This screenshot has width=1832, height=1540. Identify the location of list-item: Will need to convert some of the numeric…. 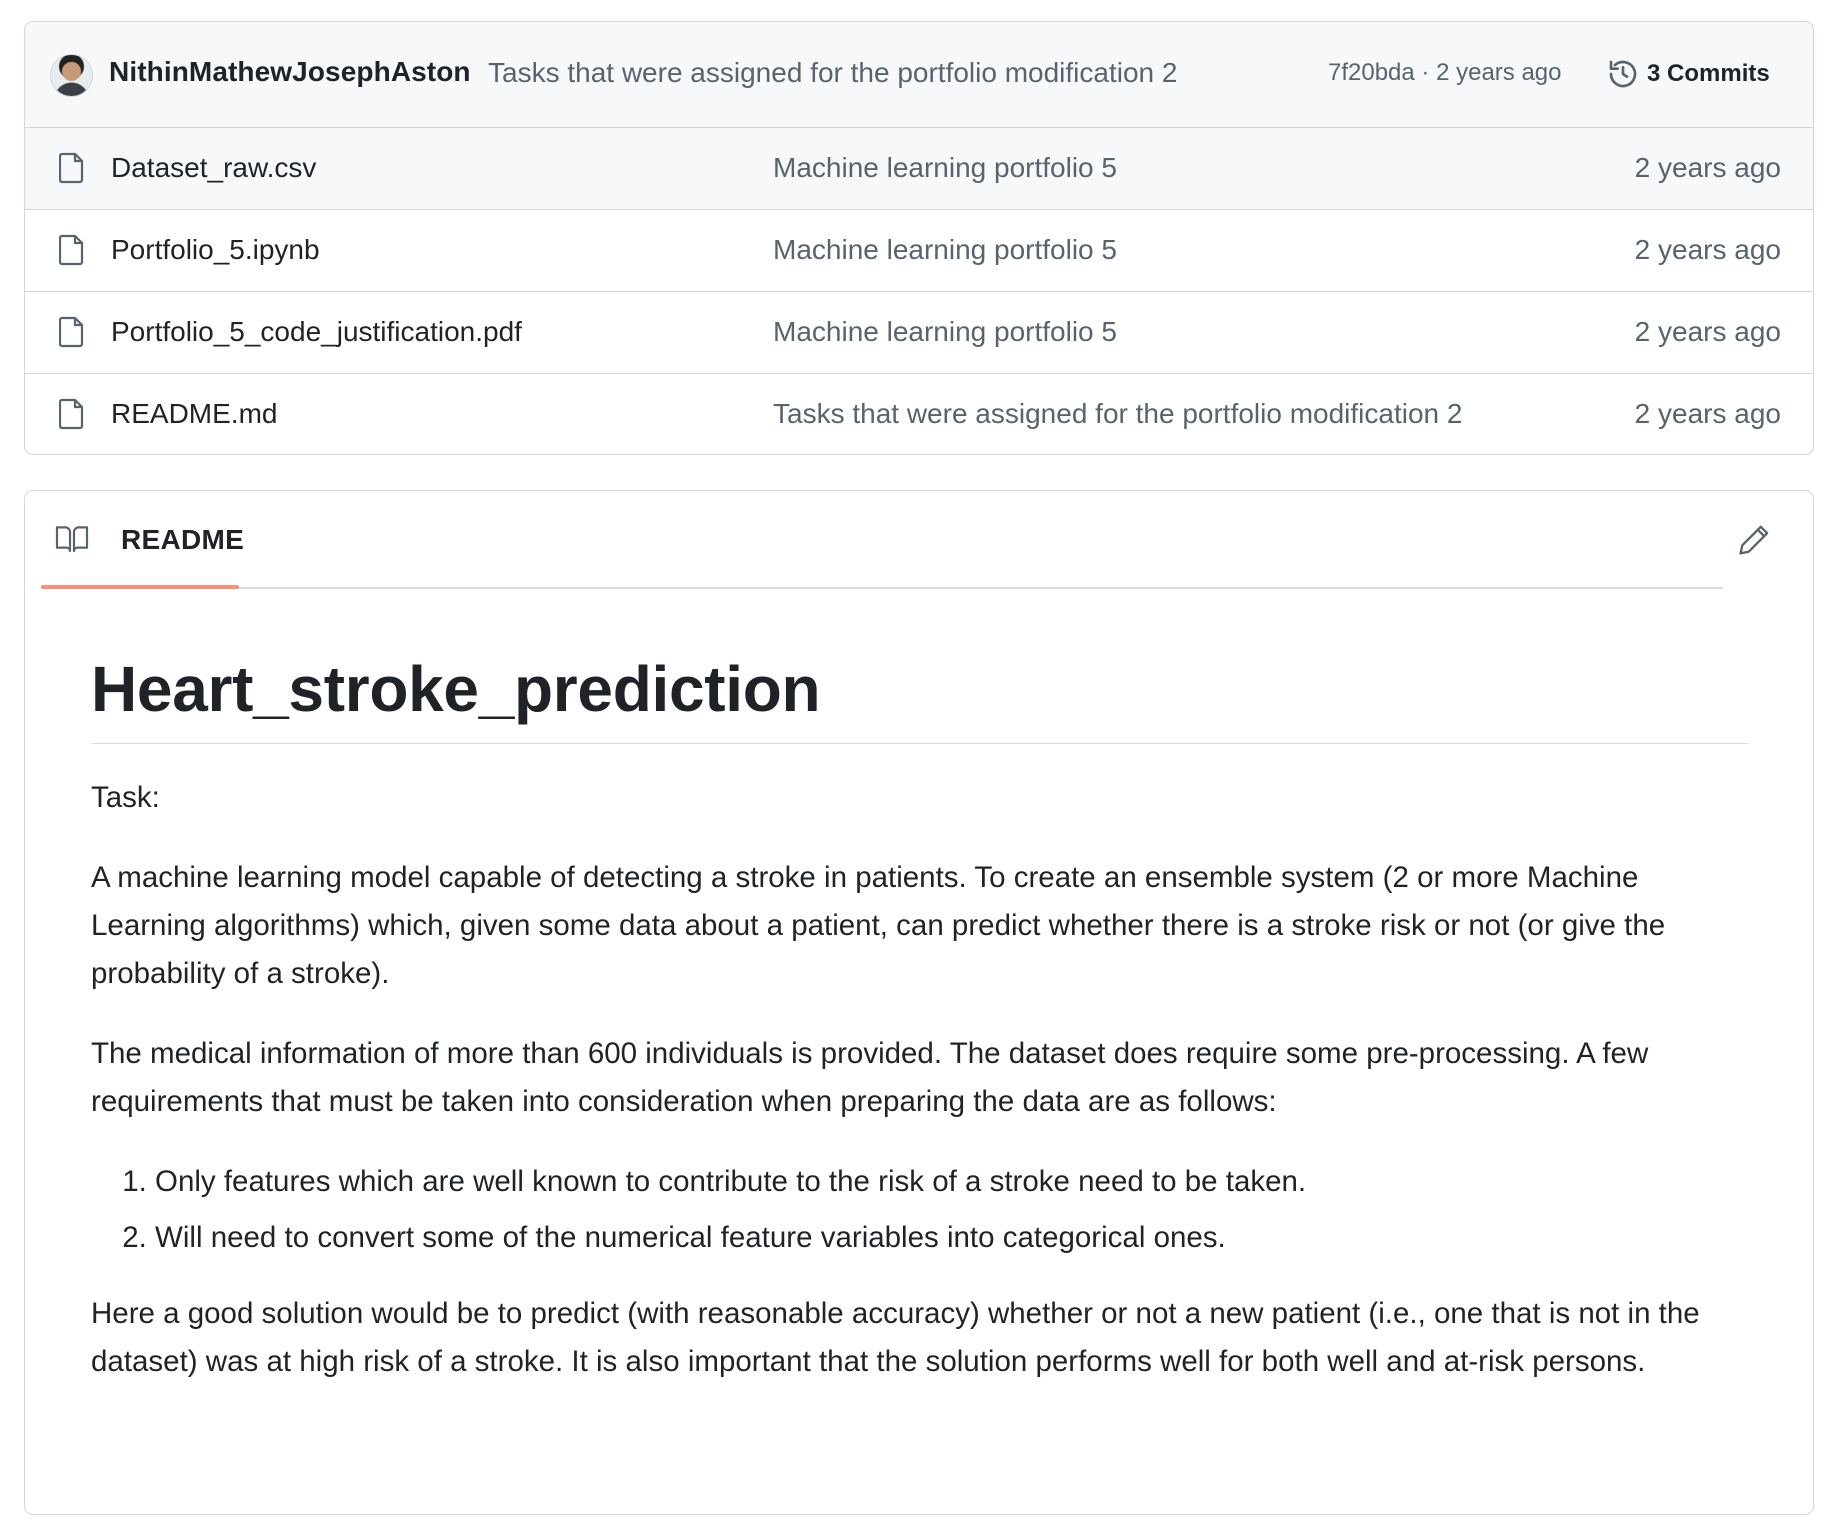
(952, 1238).